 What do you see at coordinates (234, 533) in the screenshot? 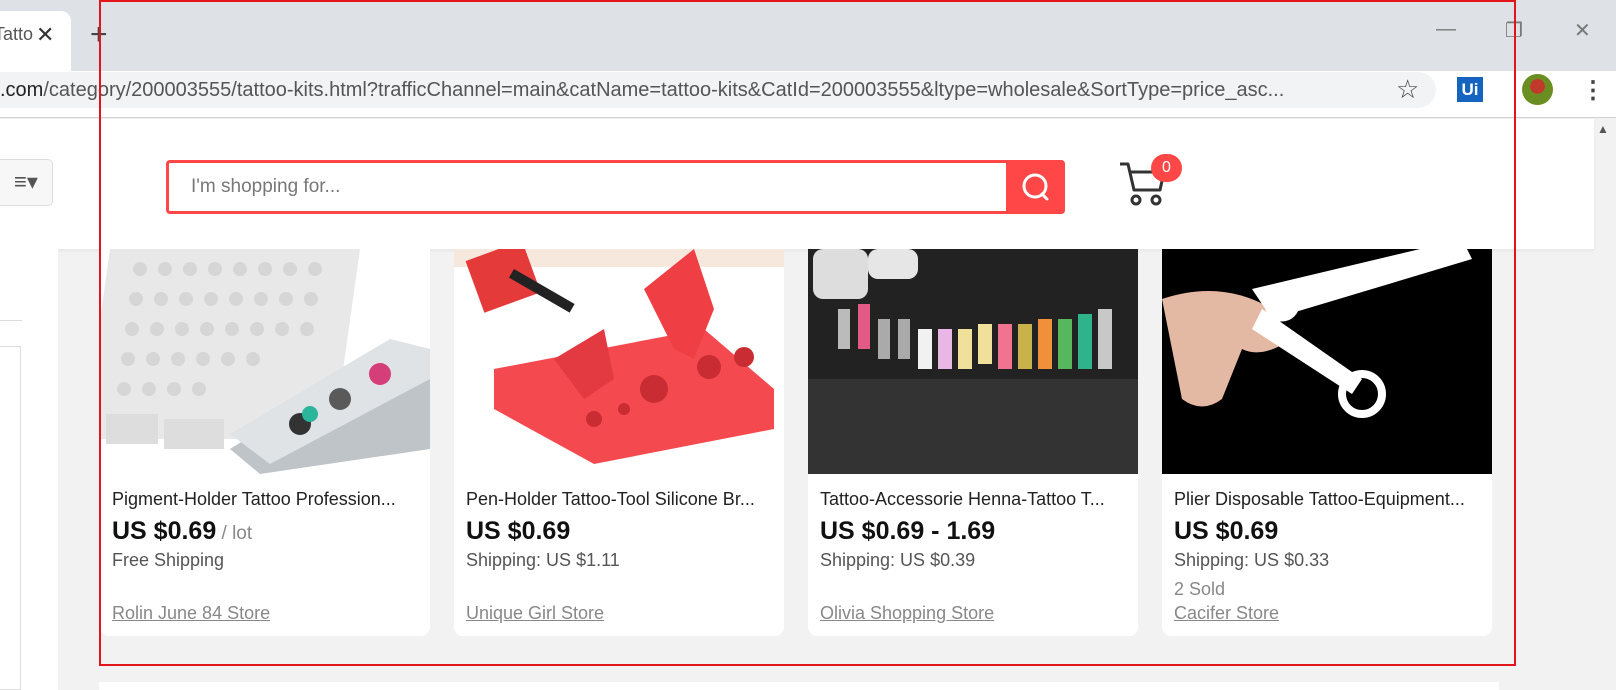
I see `price-unit: / lot` at bounding box center [234, 533].